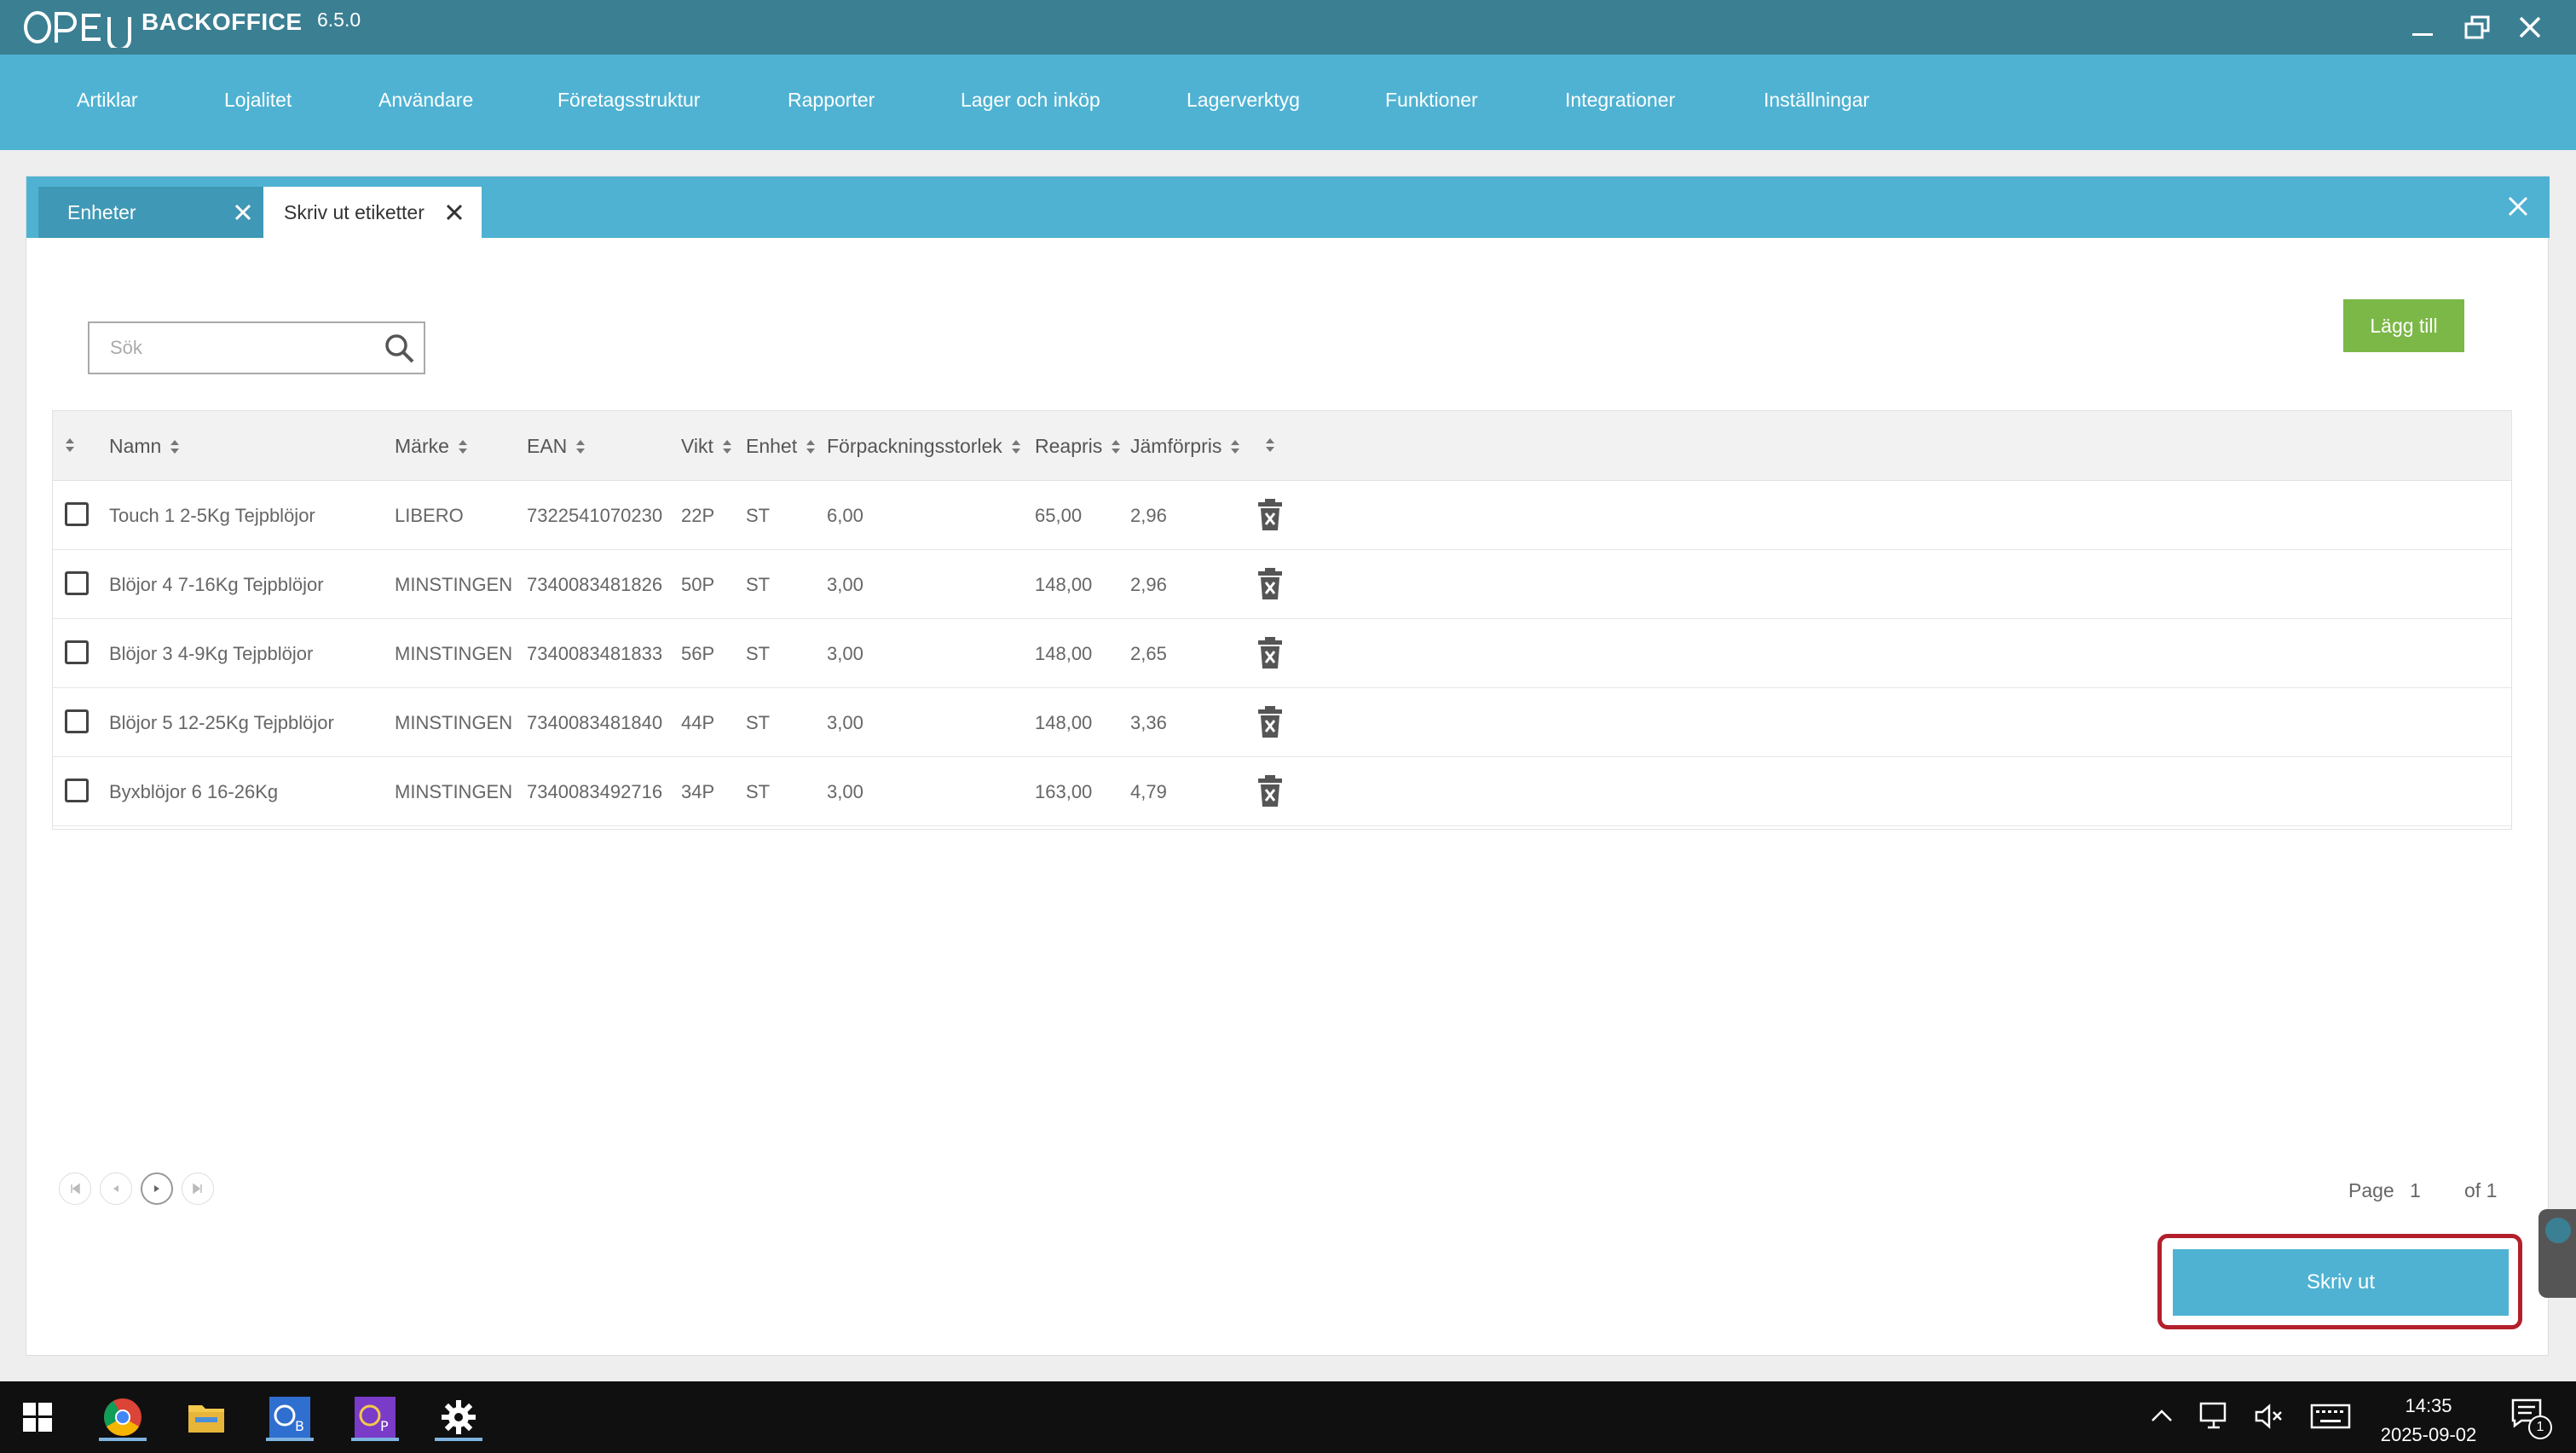  Describe the element at coordinates (1288, 207) in the screenshot. I see `tab-strip: Enheter Skriv ut etiketter` at that location.